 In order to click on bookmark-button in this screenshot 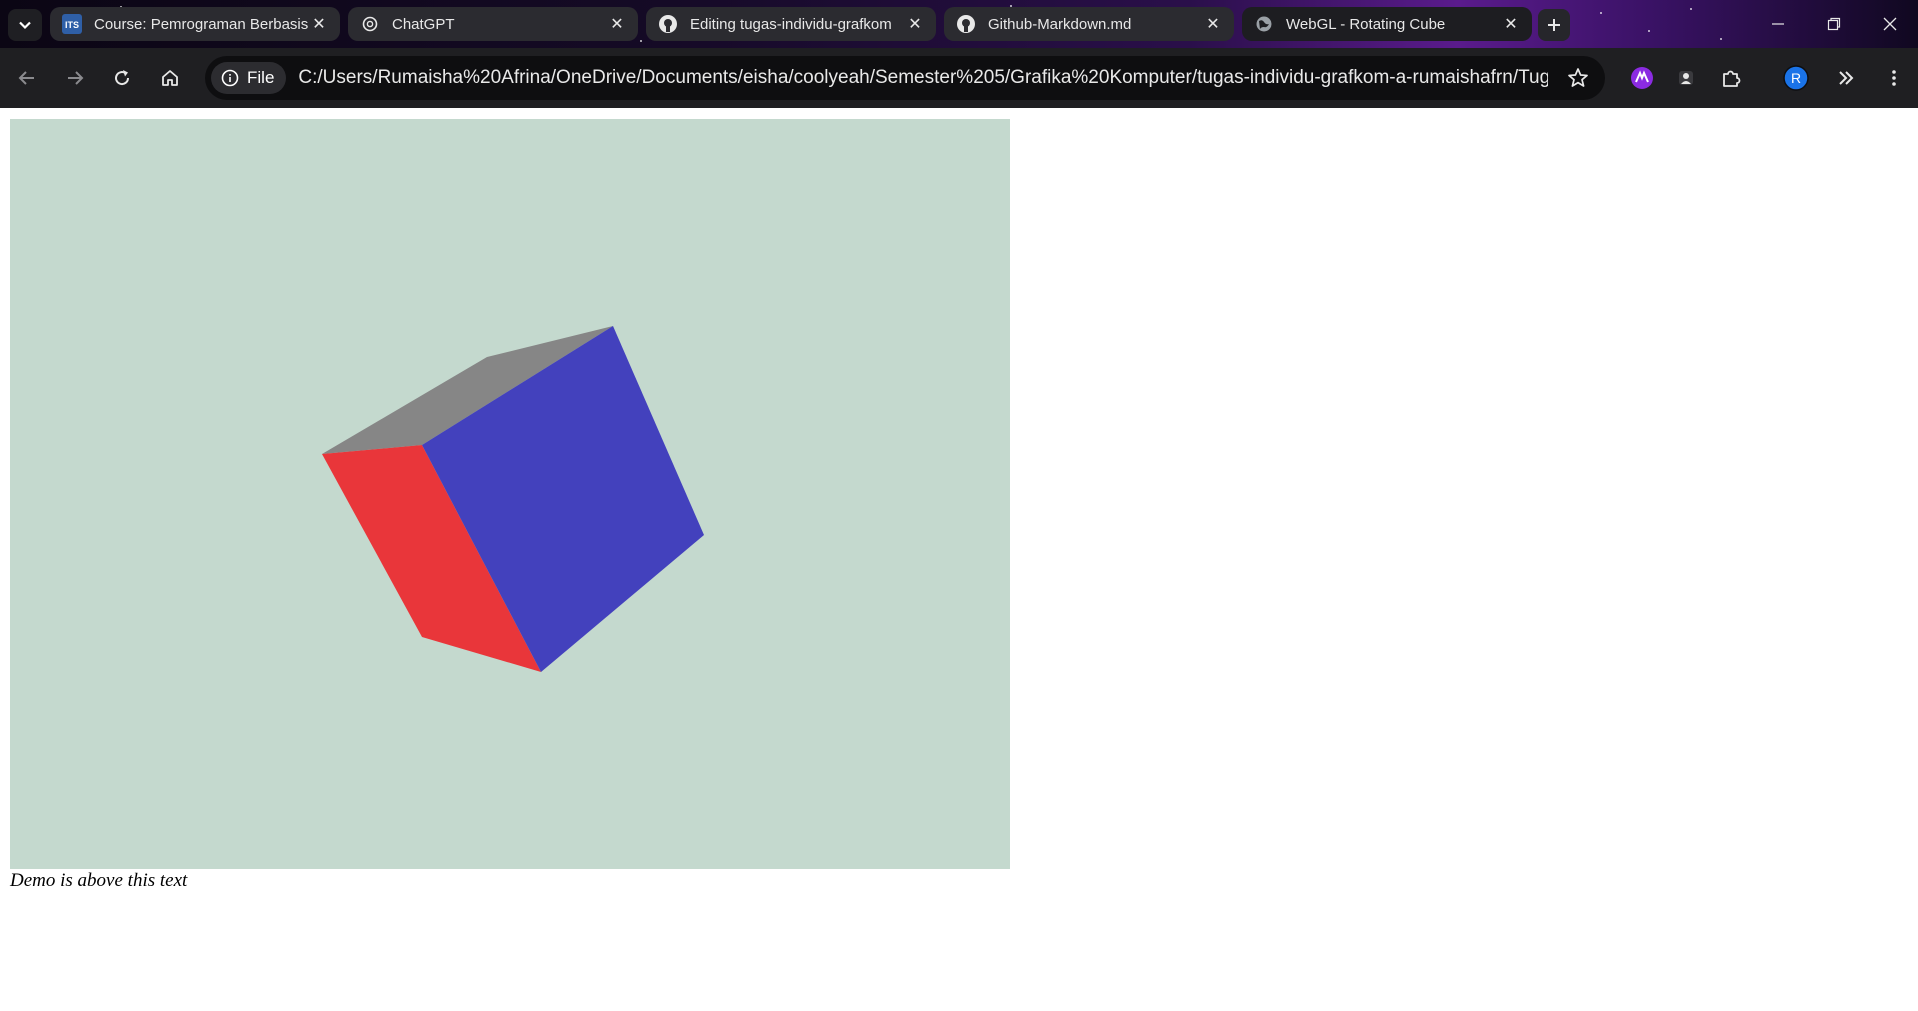, I will do `click(1578, 78)`.